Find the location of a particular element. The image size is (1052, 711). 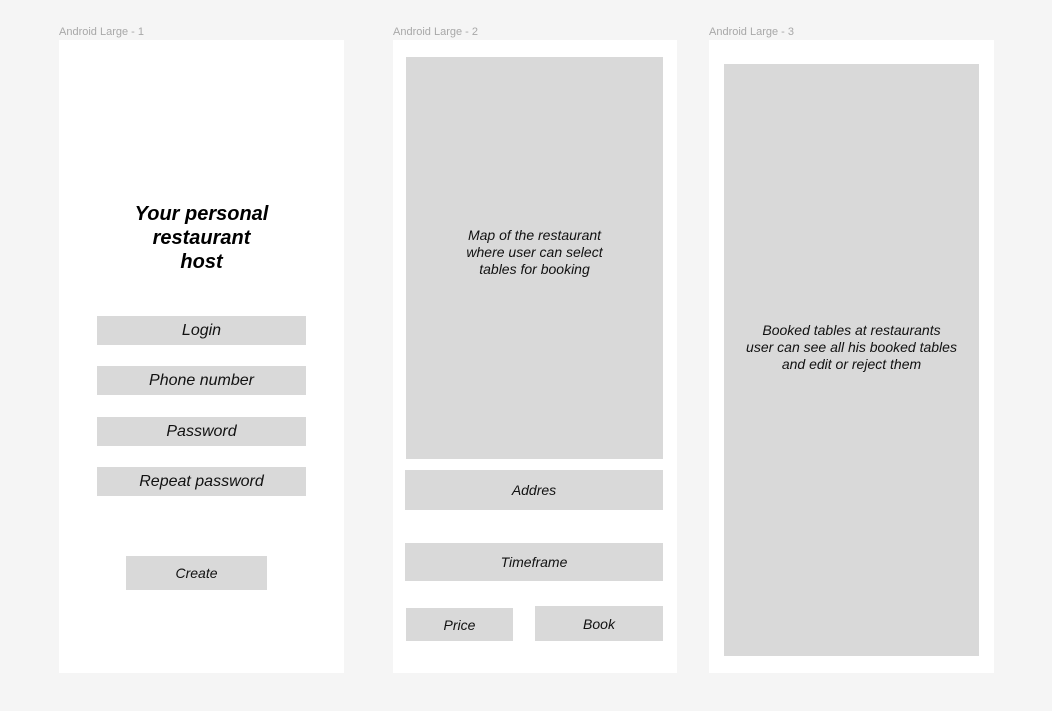

price-field: Price is located at coordinates (459, 624).